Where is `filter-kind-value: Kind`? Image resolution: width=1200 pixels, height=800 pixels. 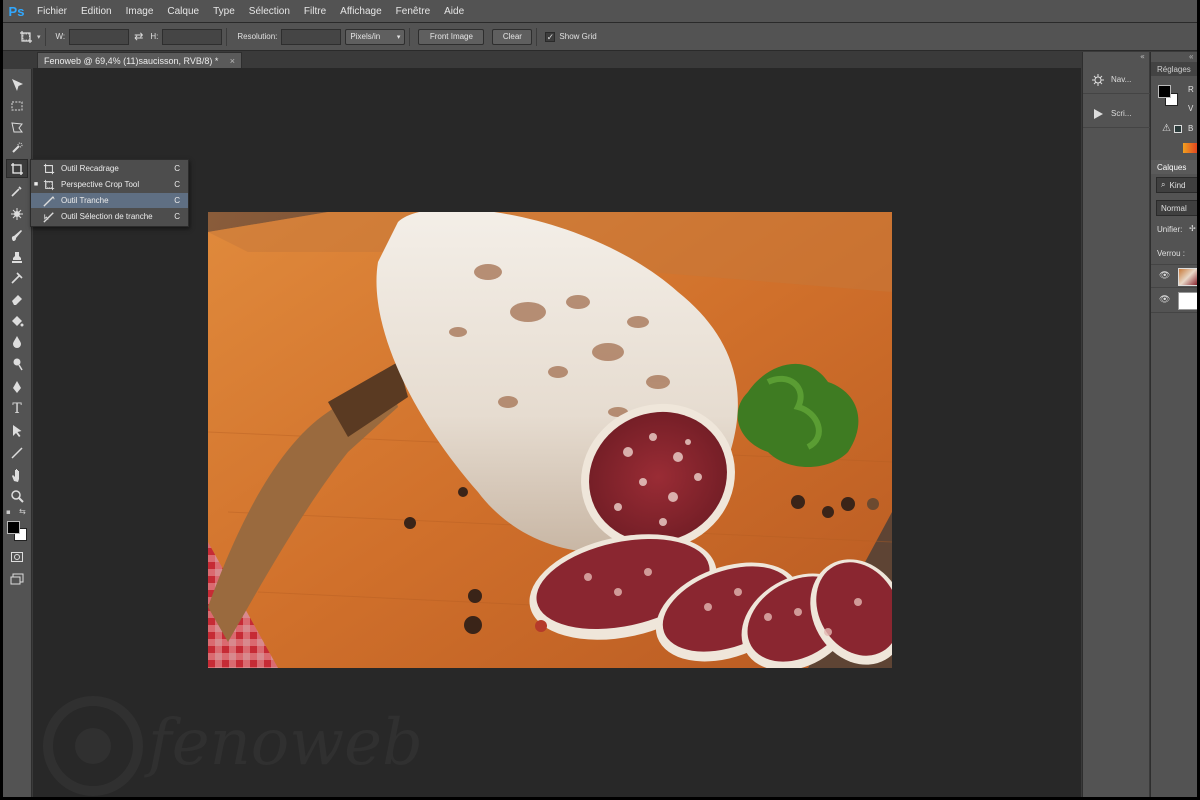 filter-kind-value: Kind is located at coordinates (1177, 185).